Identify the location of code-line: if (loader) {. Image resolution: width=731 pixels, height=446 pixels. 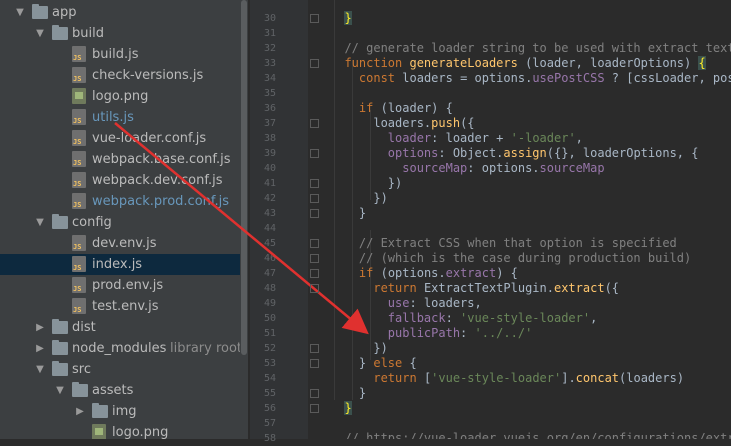
(391, 108).